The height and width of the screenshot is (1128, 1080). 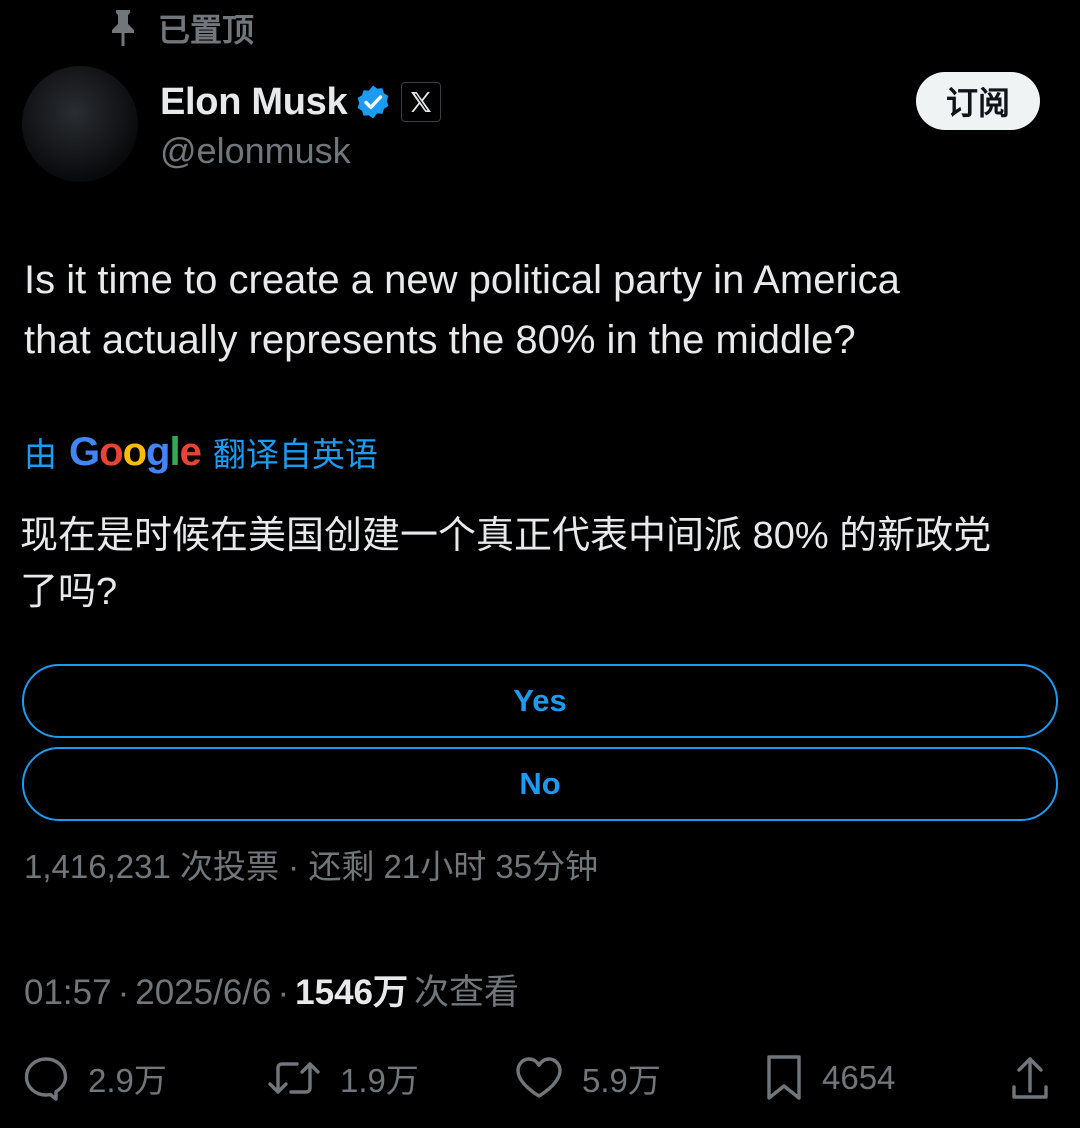 I want to click on reply-button: 2.9万, so click(x=94, y=1078).